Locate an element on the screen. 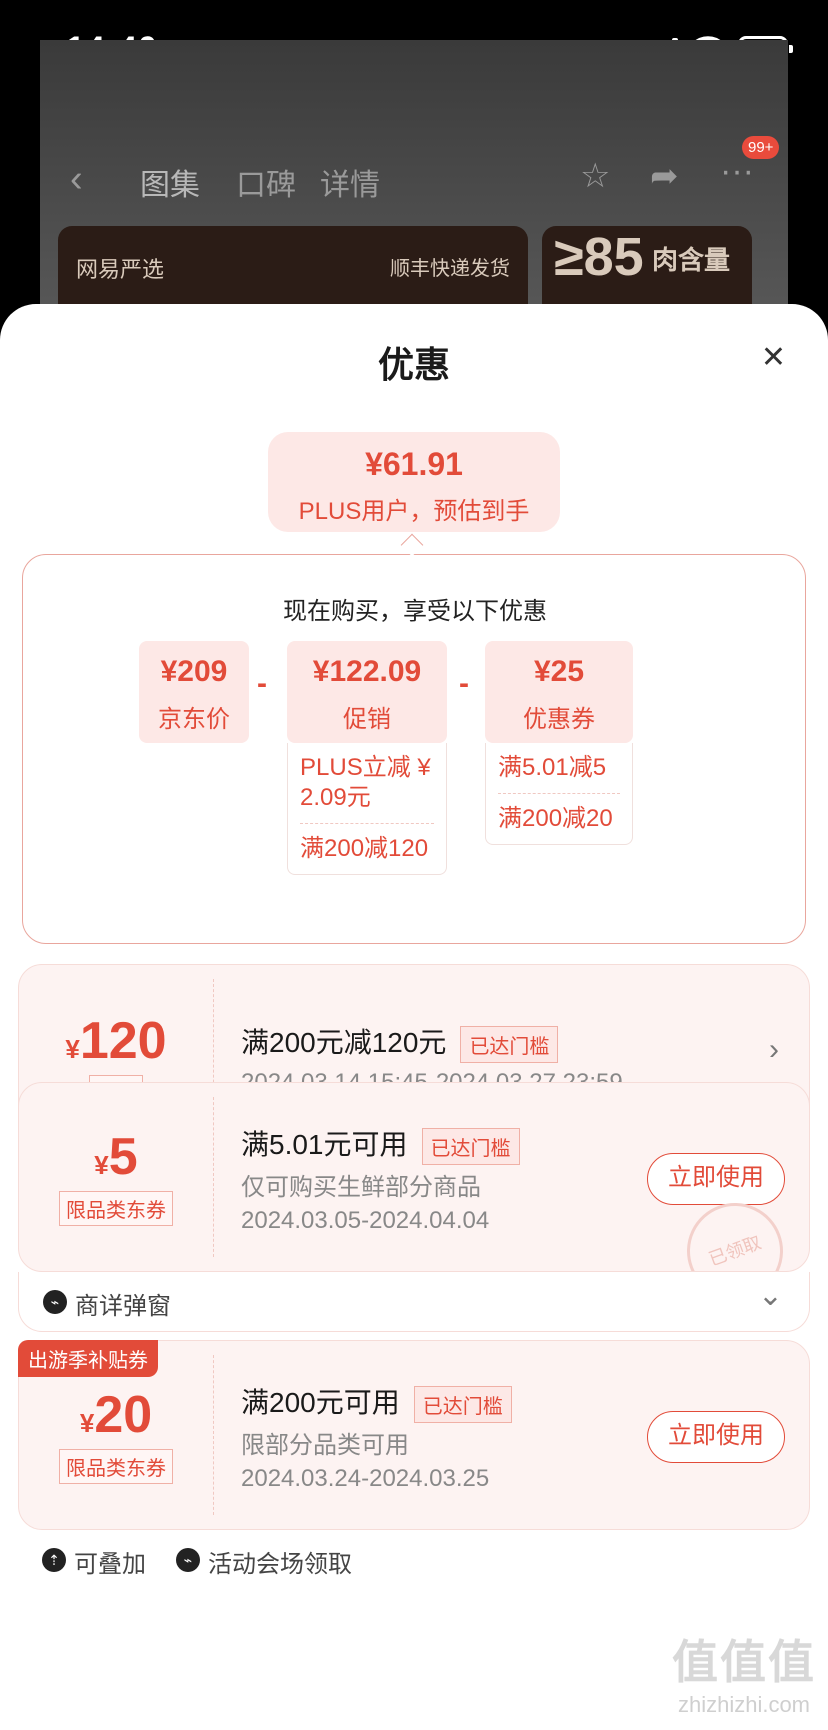 This screenshot has width=828, height=1730. offer-amount: ¥5 is located at coordinates (116, 1157).